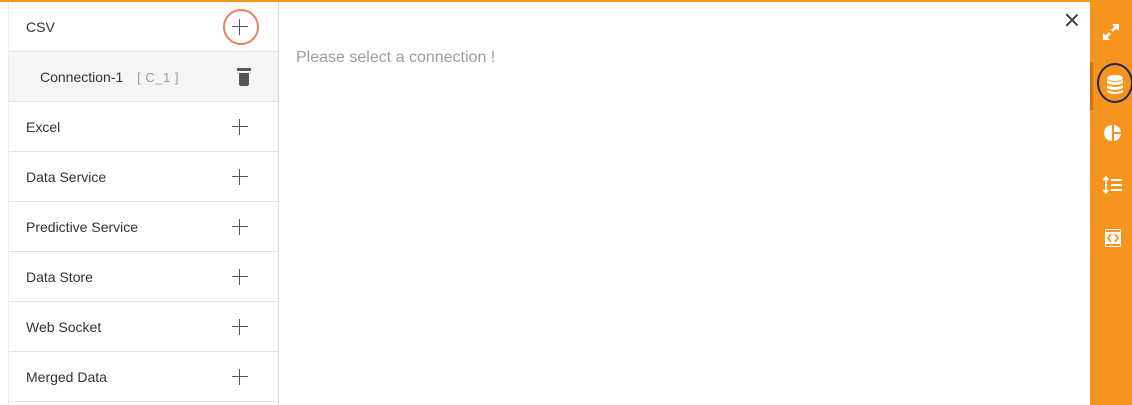 The image size is (1132, 405). Describe the element at coordinates (143, 177) in the screenshot. I see `sidebar-item-data-service: Data Service` at that location.